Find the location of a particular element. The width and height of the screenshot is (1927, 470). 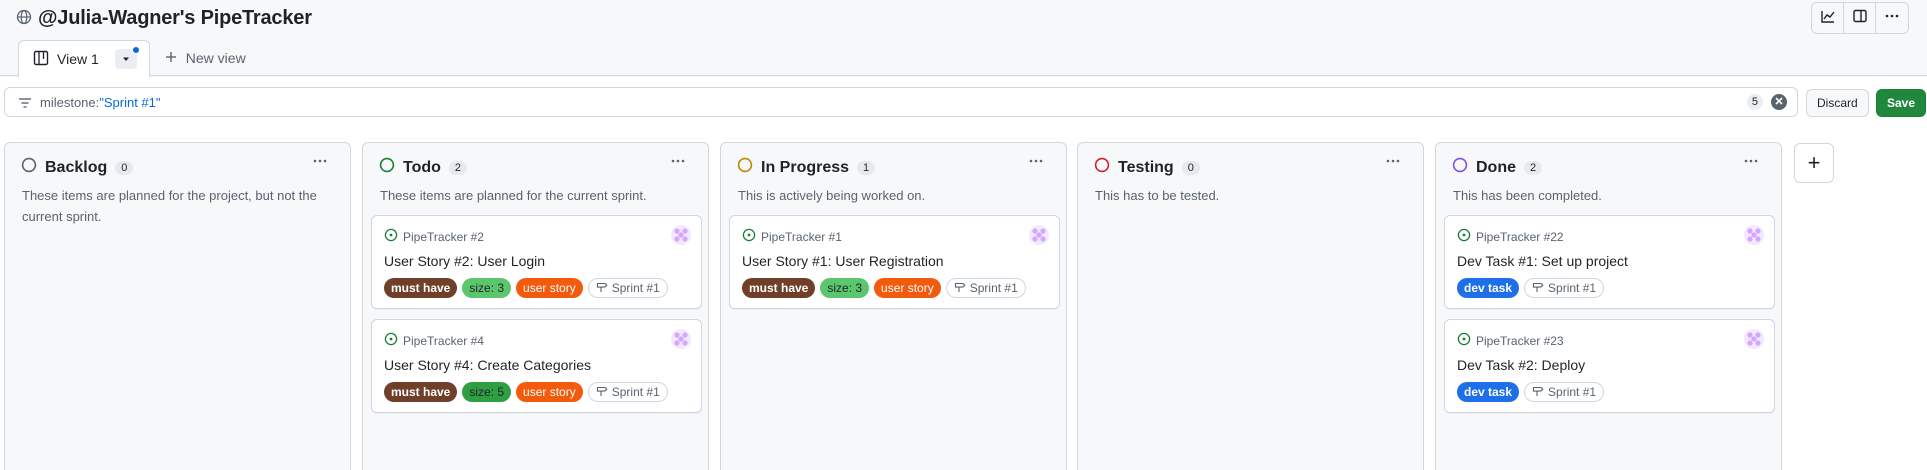

column-header: Done 2 is located at coordinates (1497, 167).